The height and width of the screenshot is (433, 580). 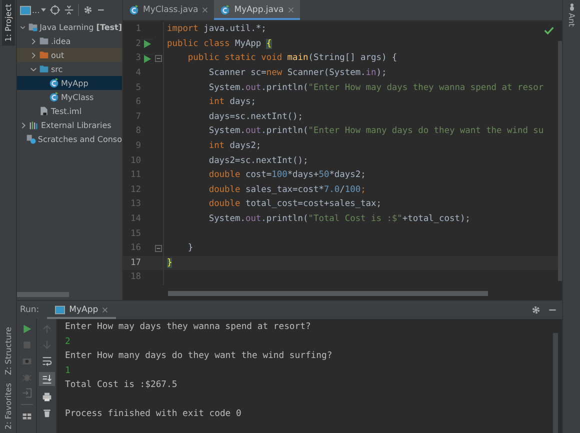 I want to click on line-number: 7, so click(x=137, y=117).